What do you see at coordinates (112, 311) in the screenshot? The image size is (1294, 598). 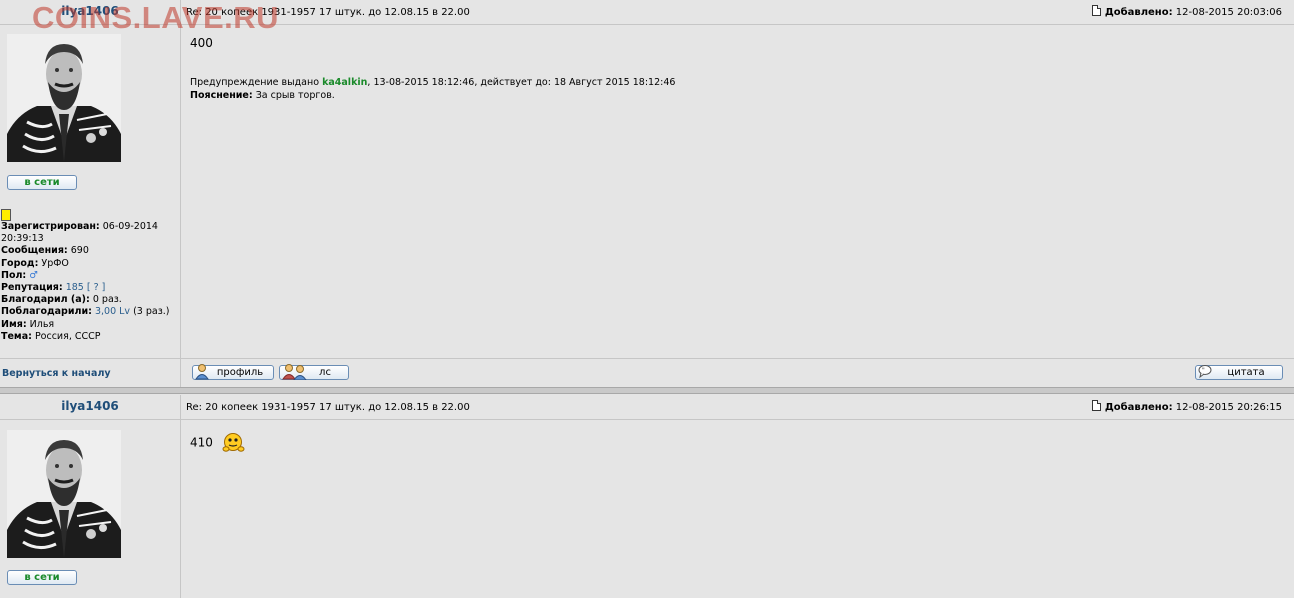 I see `thanks-link: 3,00 Lv` at bounding box center [112, 311].